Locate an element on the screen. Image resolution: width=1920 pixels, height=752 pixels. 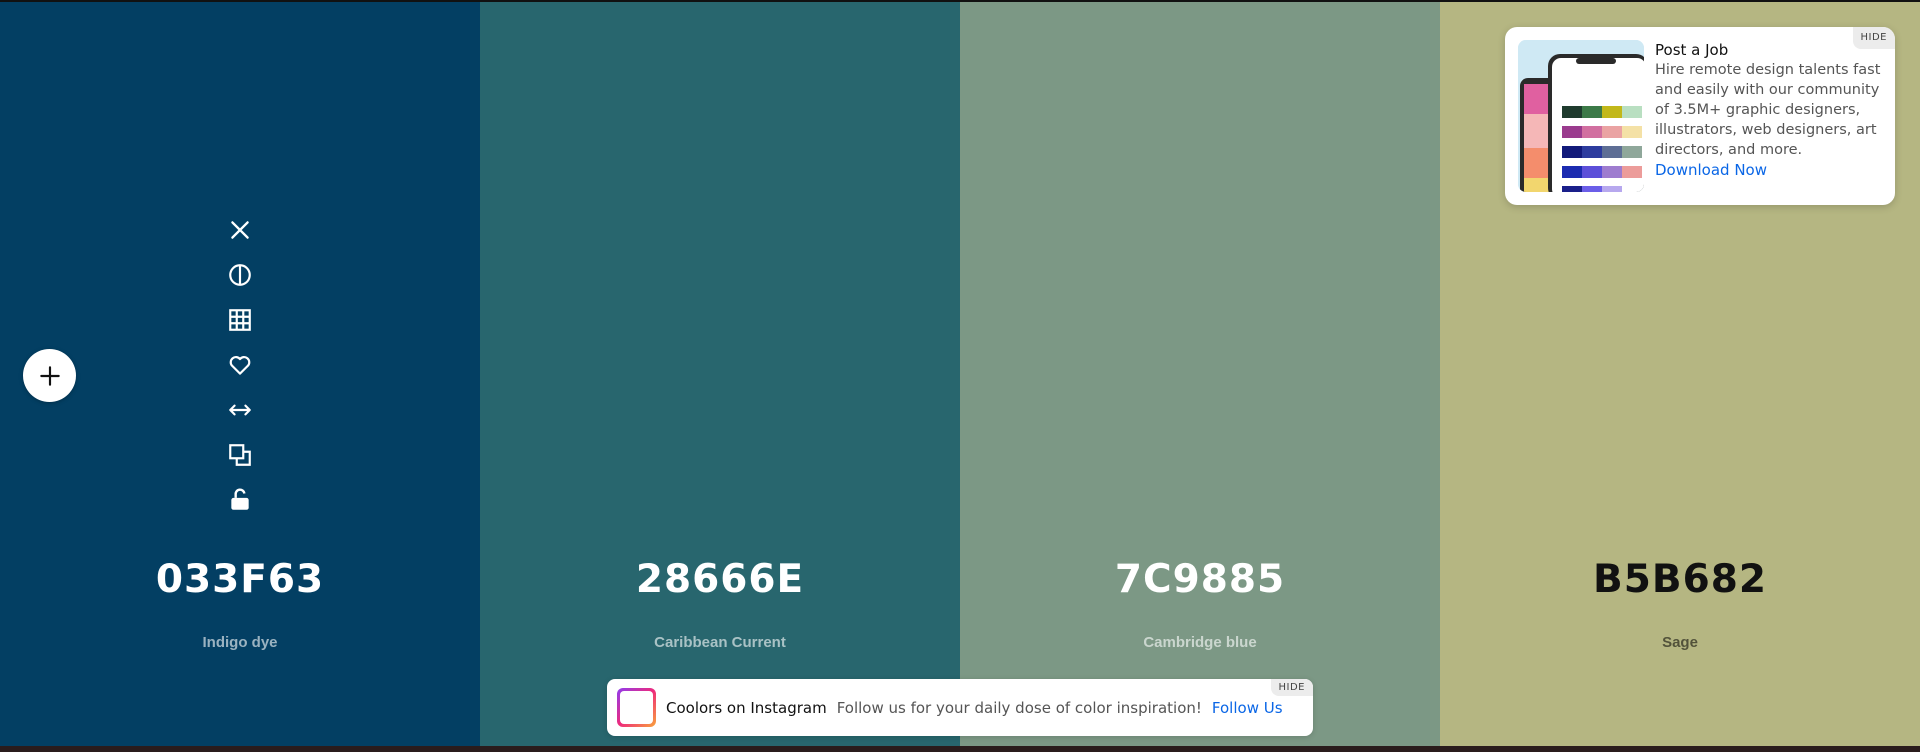
color-hex-code: 7C9885 is located at coordinates (1200, 579).